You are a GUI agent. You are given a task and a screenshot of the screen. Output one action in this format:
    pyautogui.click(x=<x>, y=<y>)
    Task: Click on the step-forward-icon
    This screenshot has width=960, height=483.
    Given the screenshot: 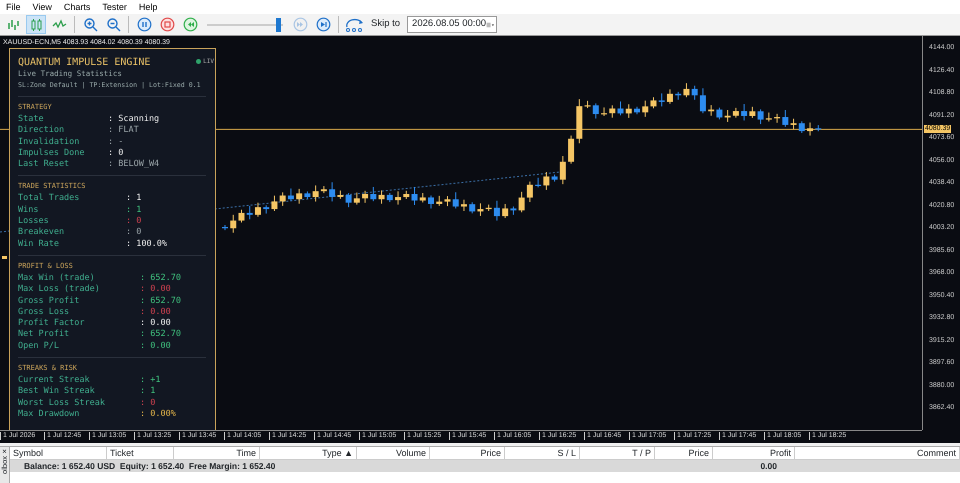 What is the action you would take?
    pyautogui.click(x=323, y=24)
    